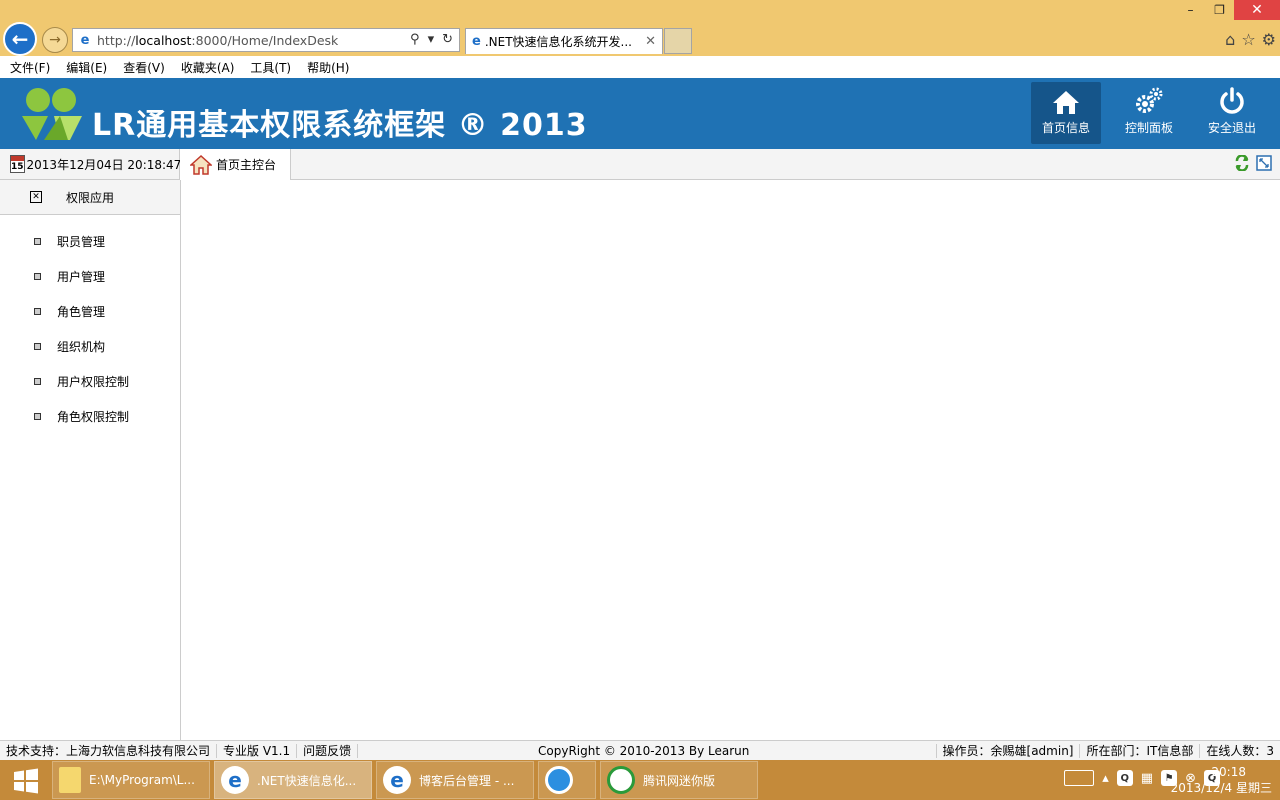 The width and height of the screenshot is (1280, 800). Describe the element at coordinates (1124, 778) in the screenshot. I see `qq-icon: Q` at that location.